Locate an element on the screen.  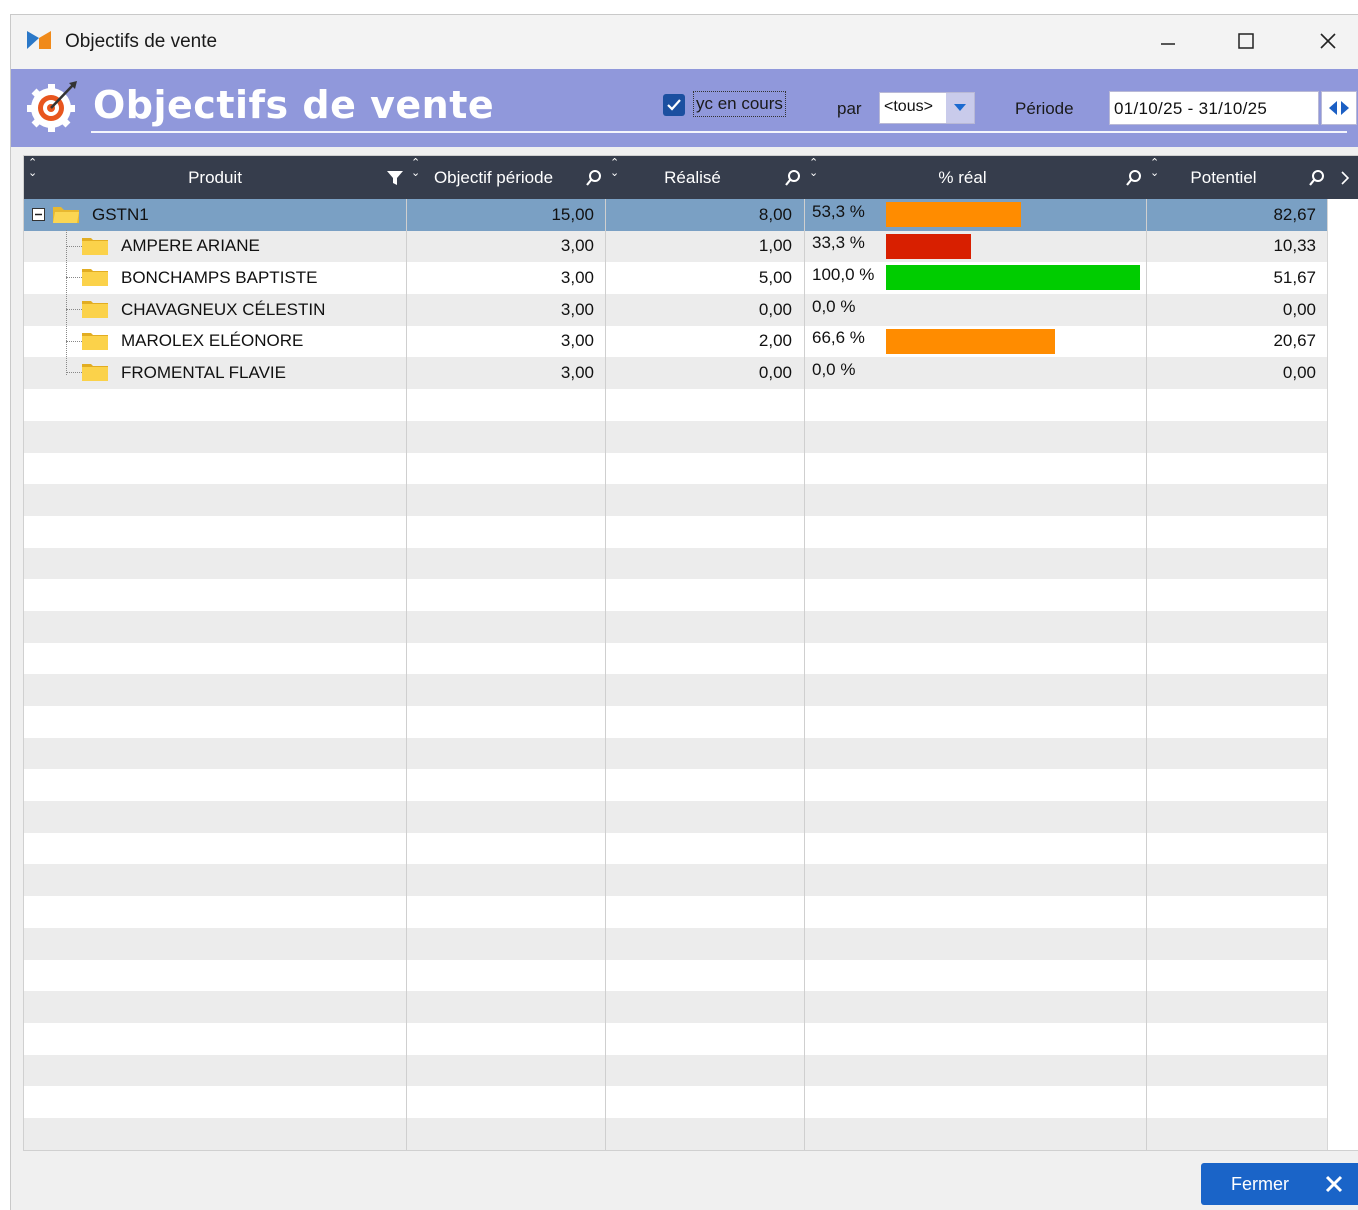
fermer-button: Fermer is located at coordinates (1279, 1184).